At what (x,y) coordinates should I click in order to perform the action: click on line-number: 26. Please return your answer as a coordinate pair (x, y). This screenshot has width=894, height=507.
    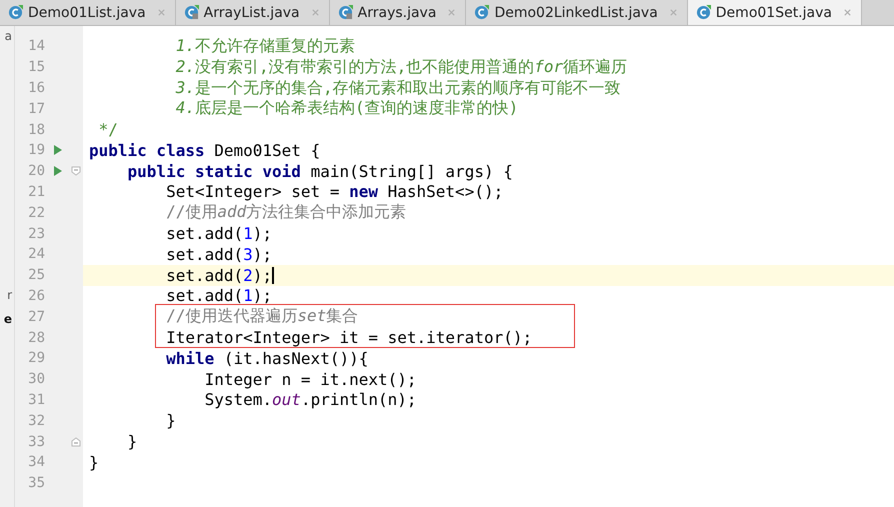
    Looking at the image, I should click on (36, 296).